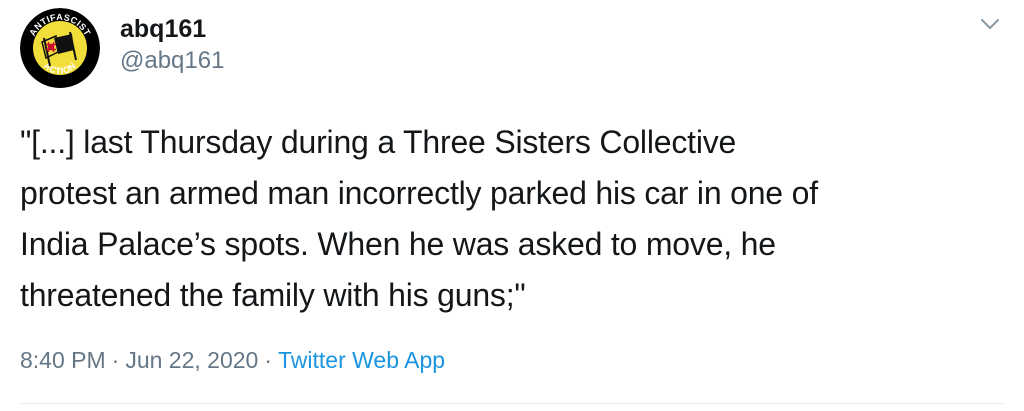 This screenshot has height=411, width=1024. I want to click on tweet-metadata: 8:40 PM · Jun 22, 2020 · Twitter Web App, so click(232, 360).